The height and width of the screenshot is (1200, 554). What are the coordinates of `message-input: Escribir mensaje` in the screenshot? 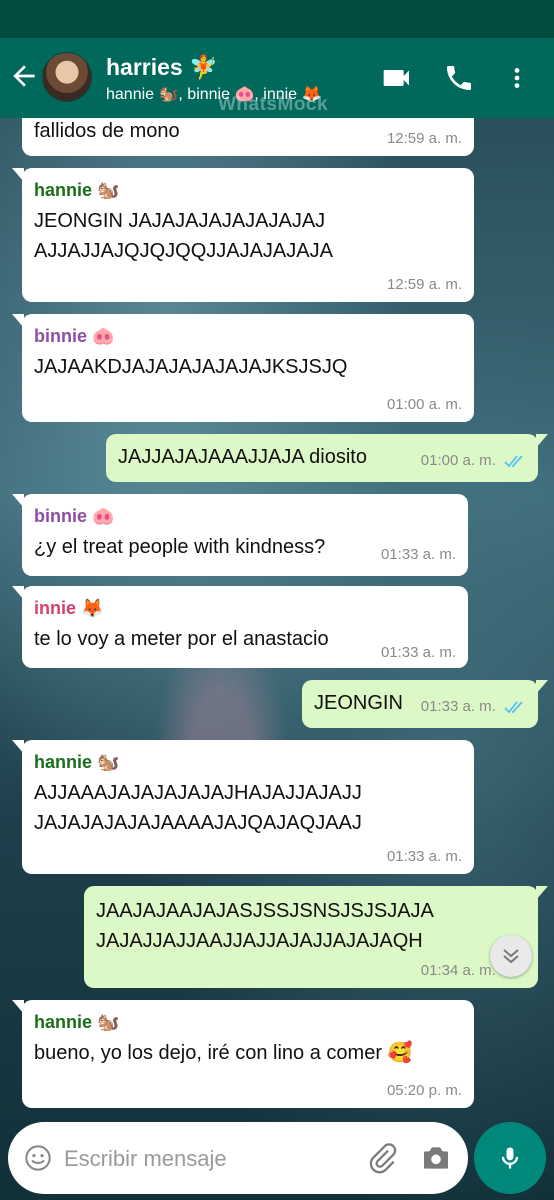 It's located at (145, 1159).